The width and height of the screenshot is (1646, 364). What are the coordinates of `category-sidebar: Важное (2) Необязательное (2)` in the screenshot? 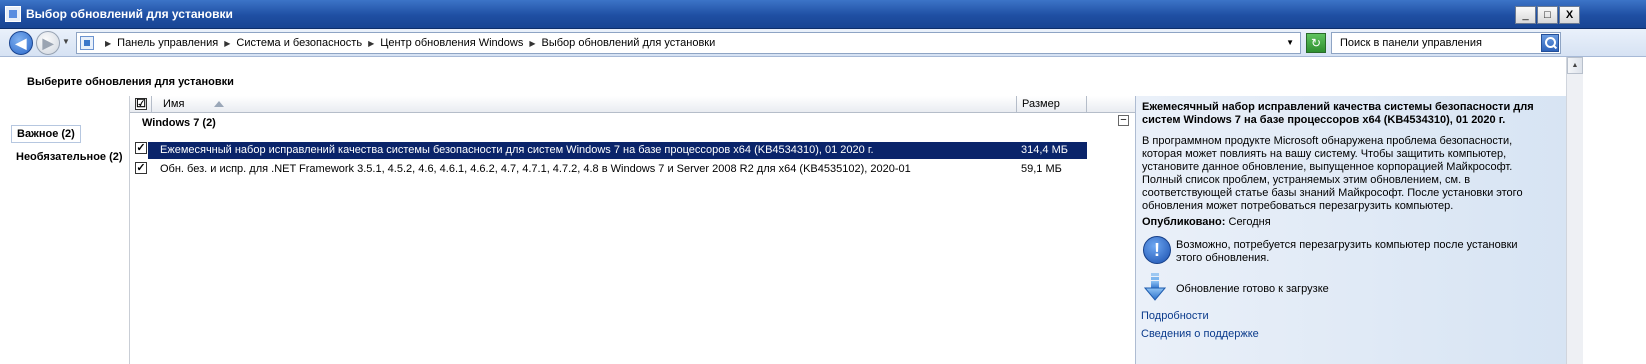 It's located at (65, 230).